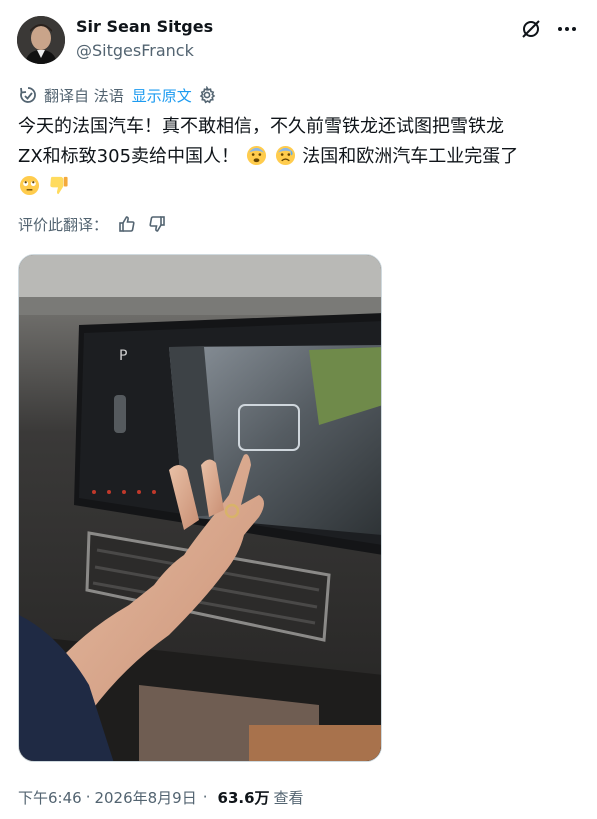  What do you see at coordinates (256, 155) in the screenshot?
I see `fearful-face-icon` at bounding box center [256, 155].